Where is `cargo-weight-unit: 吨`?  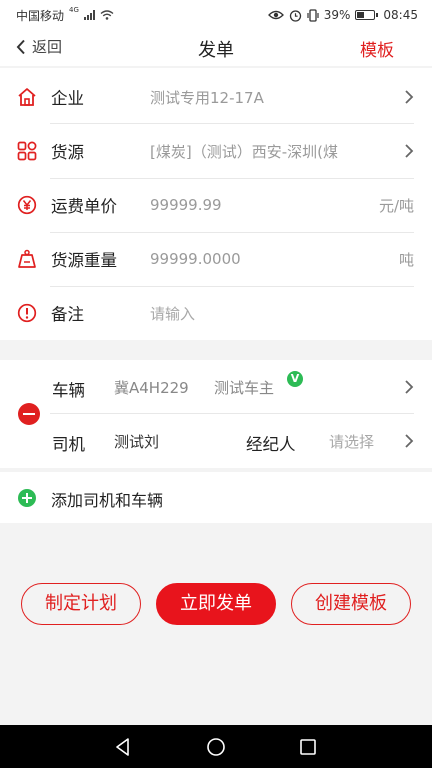
cargo-weight-unit: 吨 is located at coordinates (406, 259).